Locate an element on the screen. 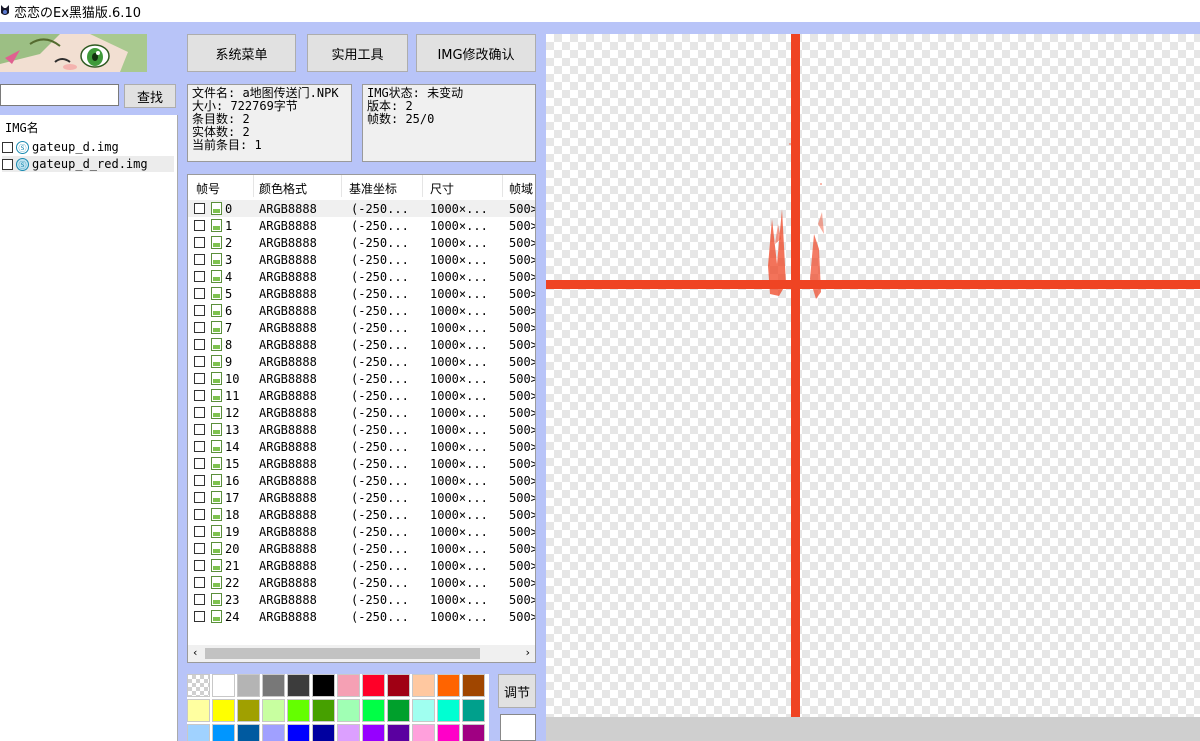  system-menu-button: 系统菜单 is located at coordinates (241, 53).